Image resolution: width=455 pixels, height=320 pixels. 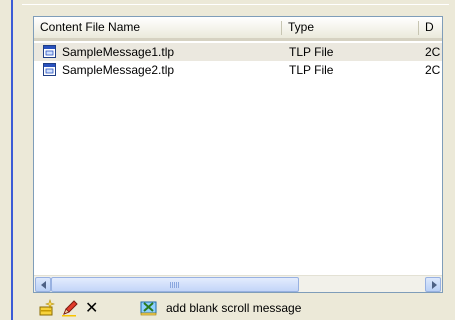 What do you see at coordinates (235, 4) in the screenshot?
I see `panel-divider` at bounding box center [235, 4].